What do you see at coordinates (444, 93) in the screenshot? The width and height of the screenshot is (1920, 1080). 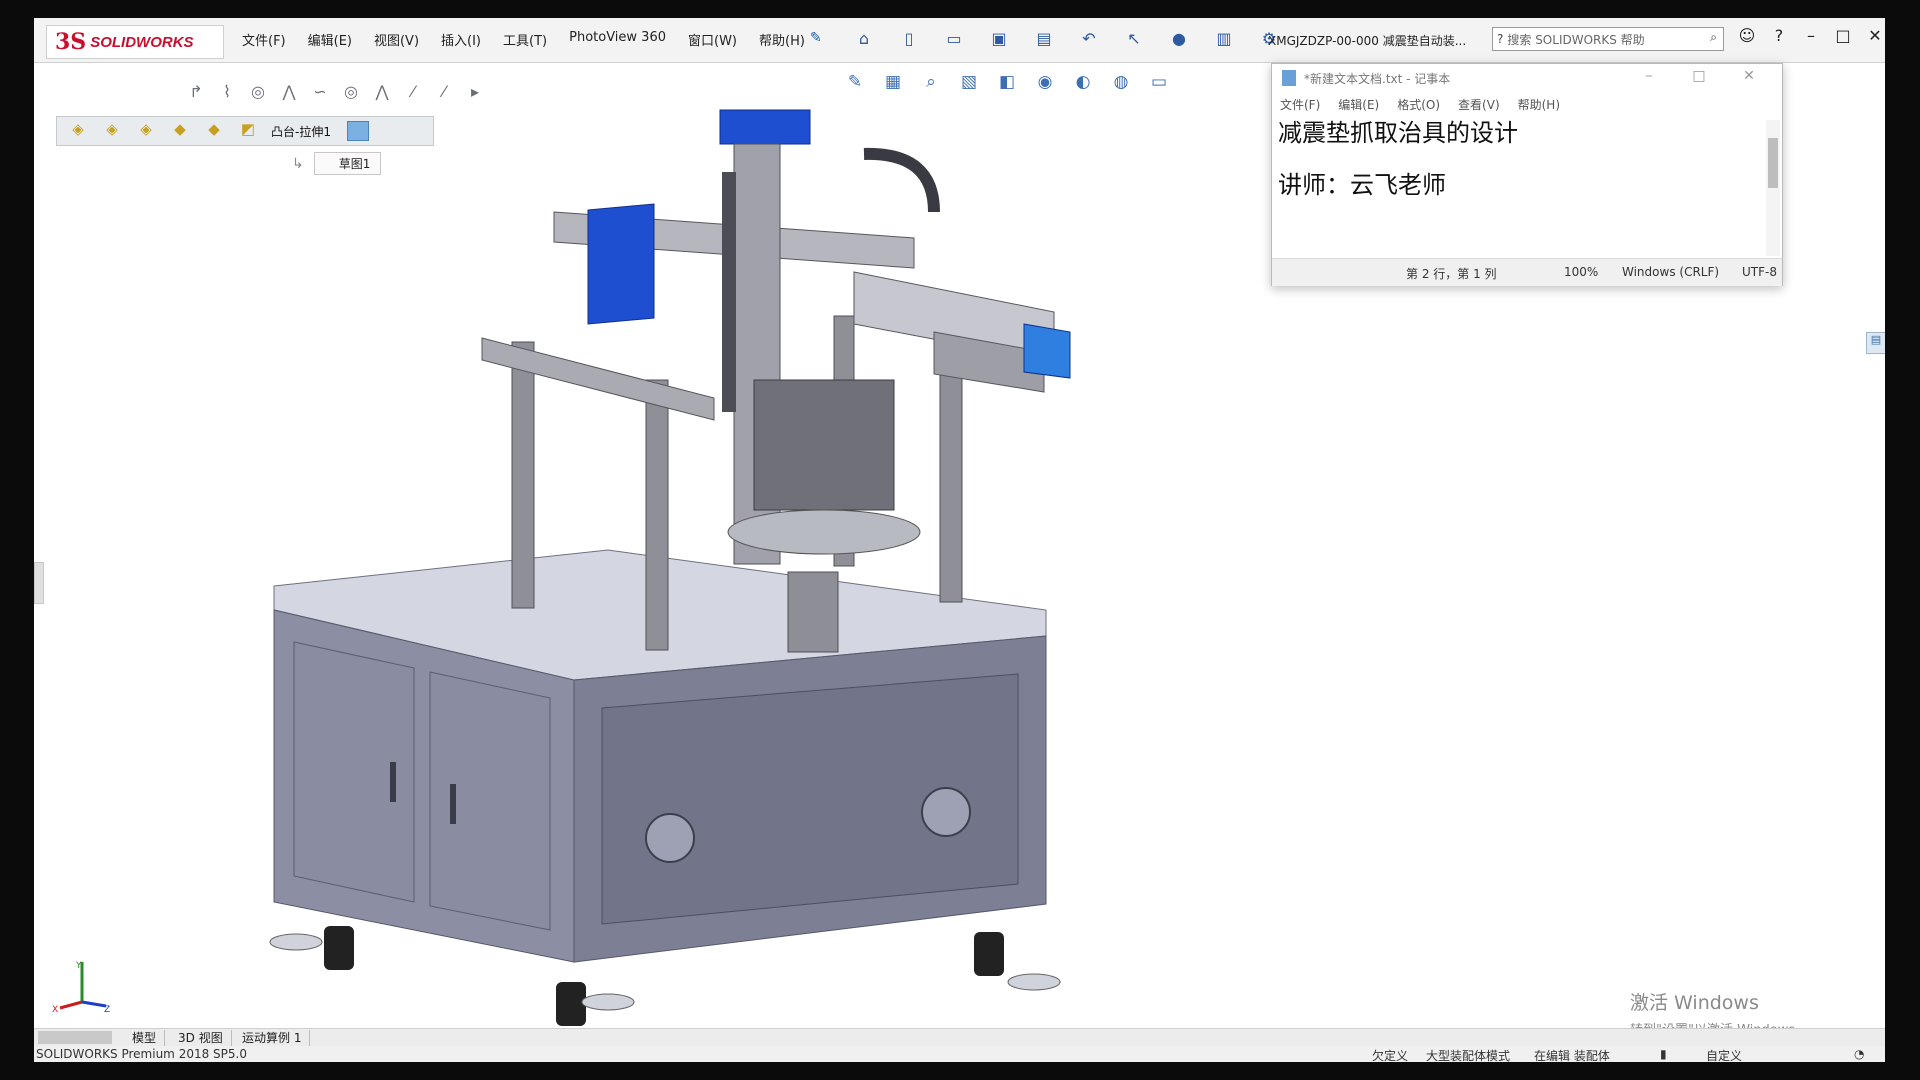 I see `mirror-icon: ⁄` at bounding box center [444, 93].